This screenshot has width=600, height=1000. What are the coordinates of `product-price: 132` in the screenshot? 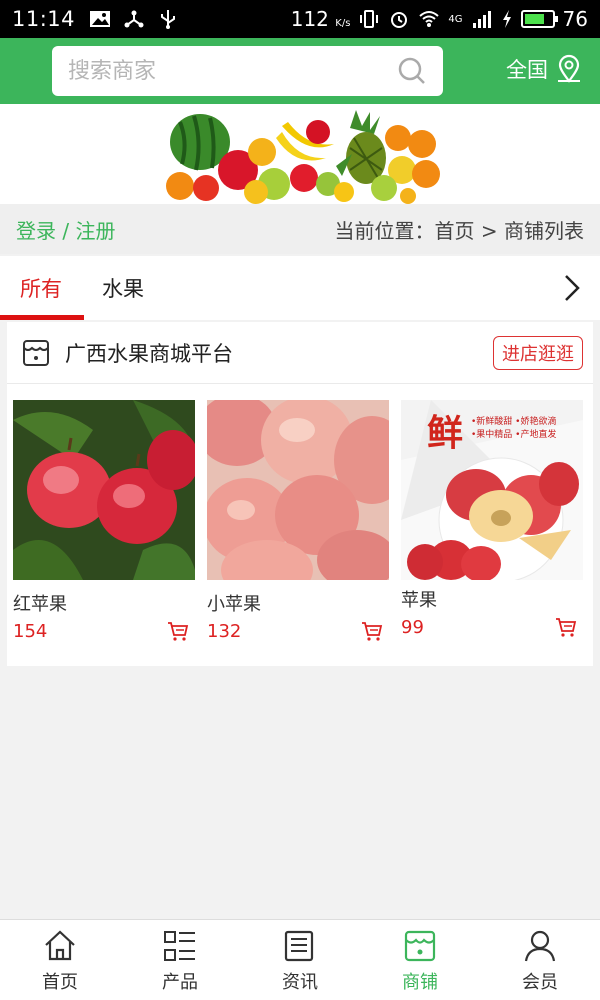 It's located at (224, 631).